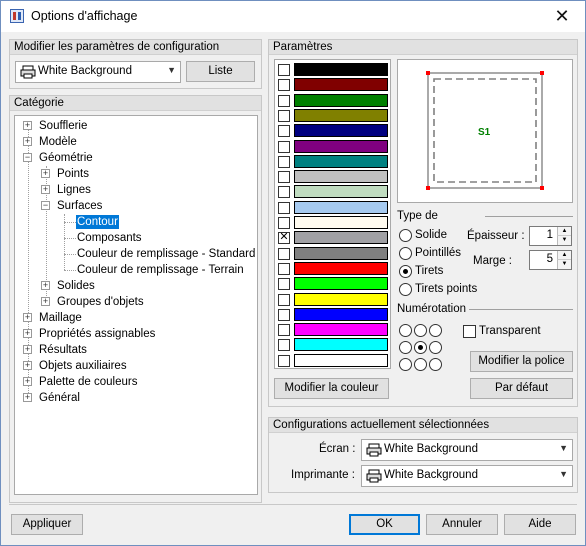 The image size is (586, 546). I want to click on spin-up-icon: ▲, so click(564, 255).